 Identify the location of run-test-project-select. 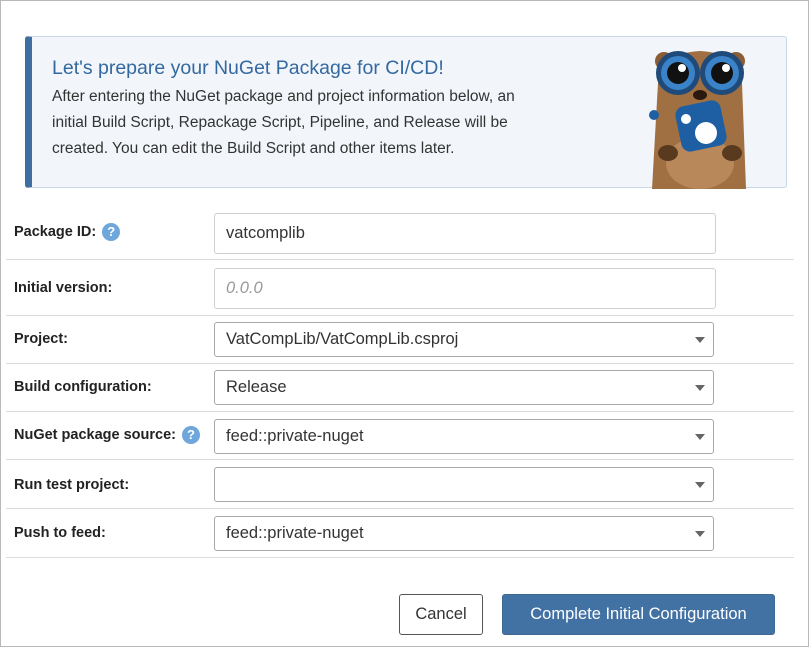
(464, 484).